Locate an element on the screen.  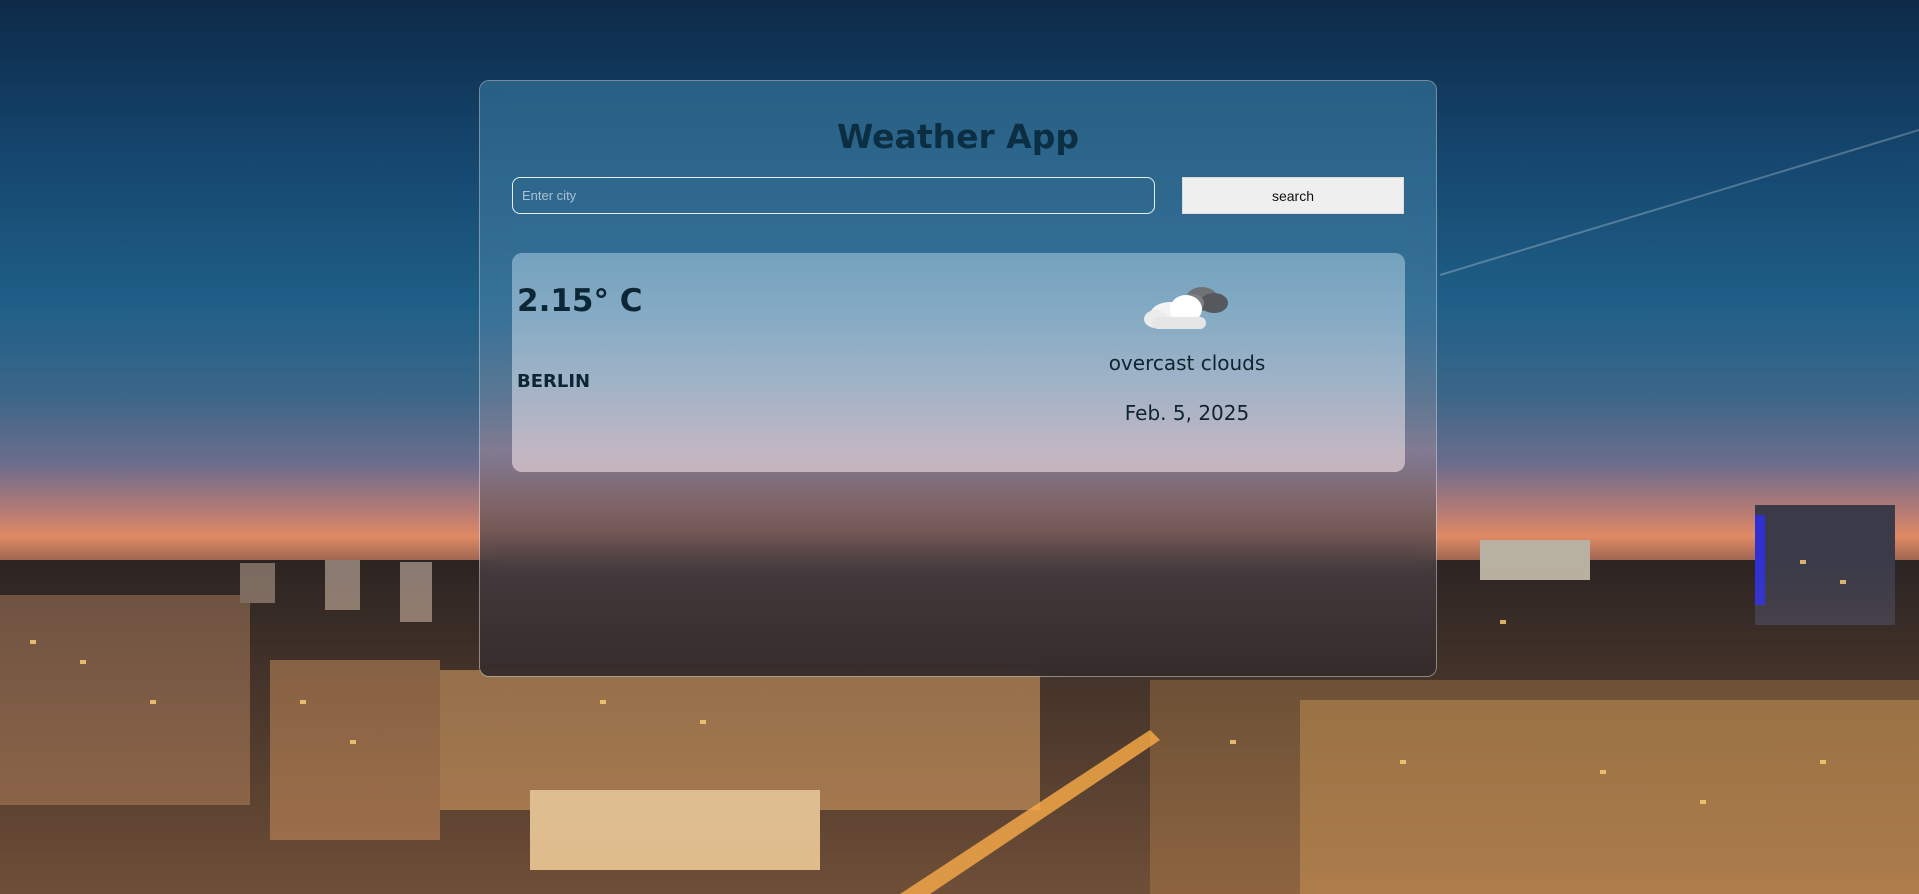
temperature-value: 2.15° C is located at coordinates (580, 301).